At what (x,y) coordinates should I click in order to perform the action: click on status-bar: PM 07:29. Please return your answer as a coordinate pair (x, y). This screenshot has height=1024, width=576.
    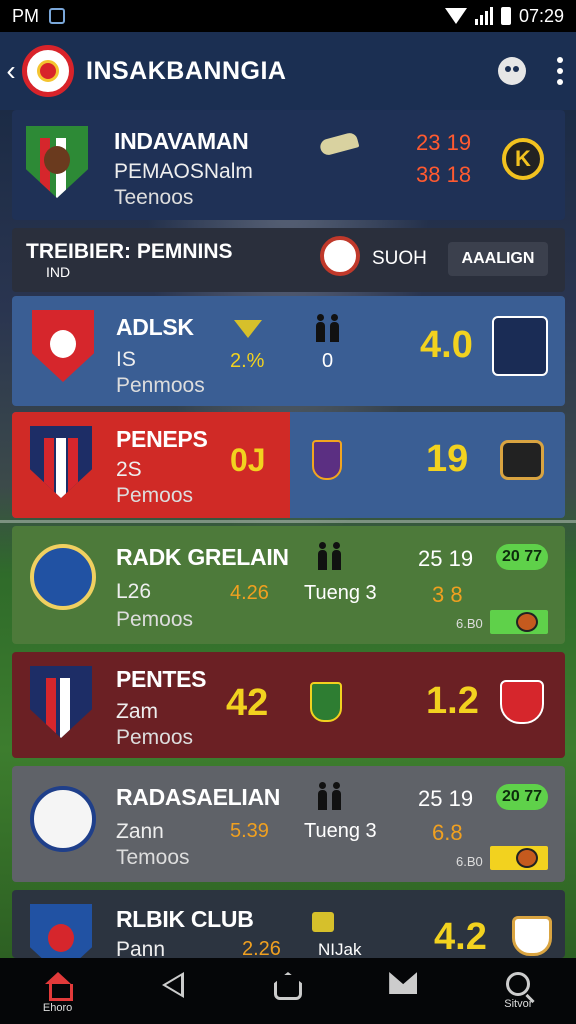
    Looking at the image, I should click on (288, 16).